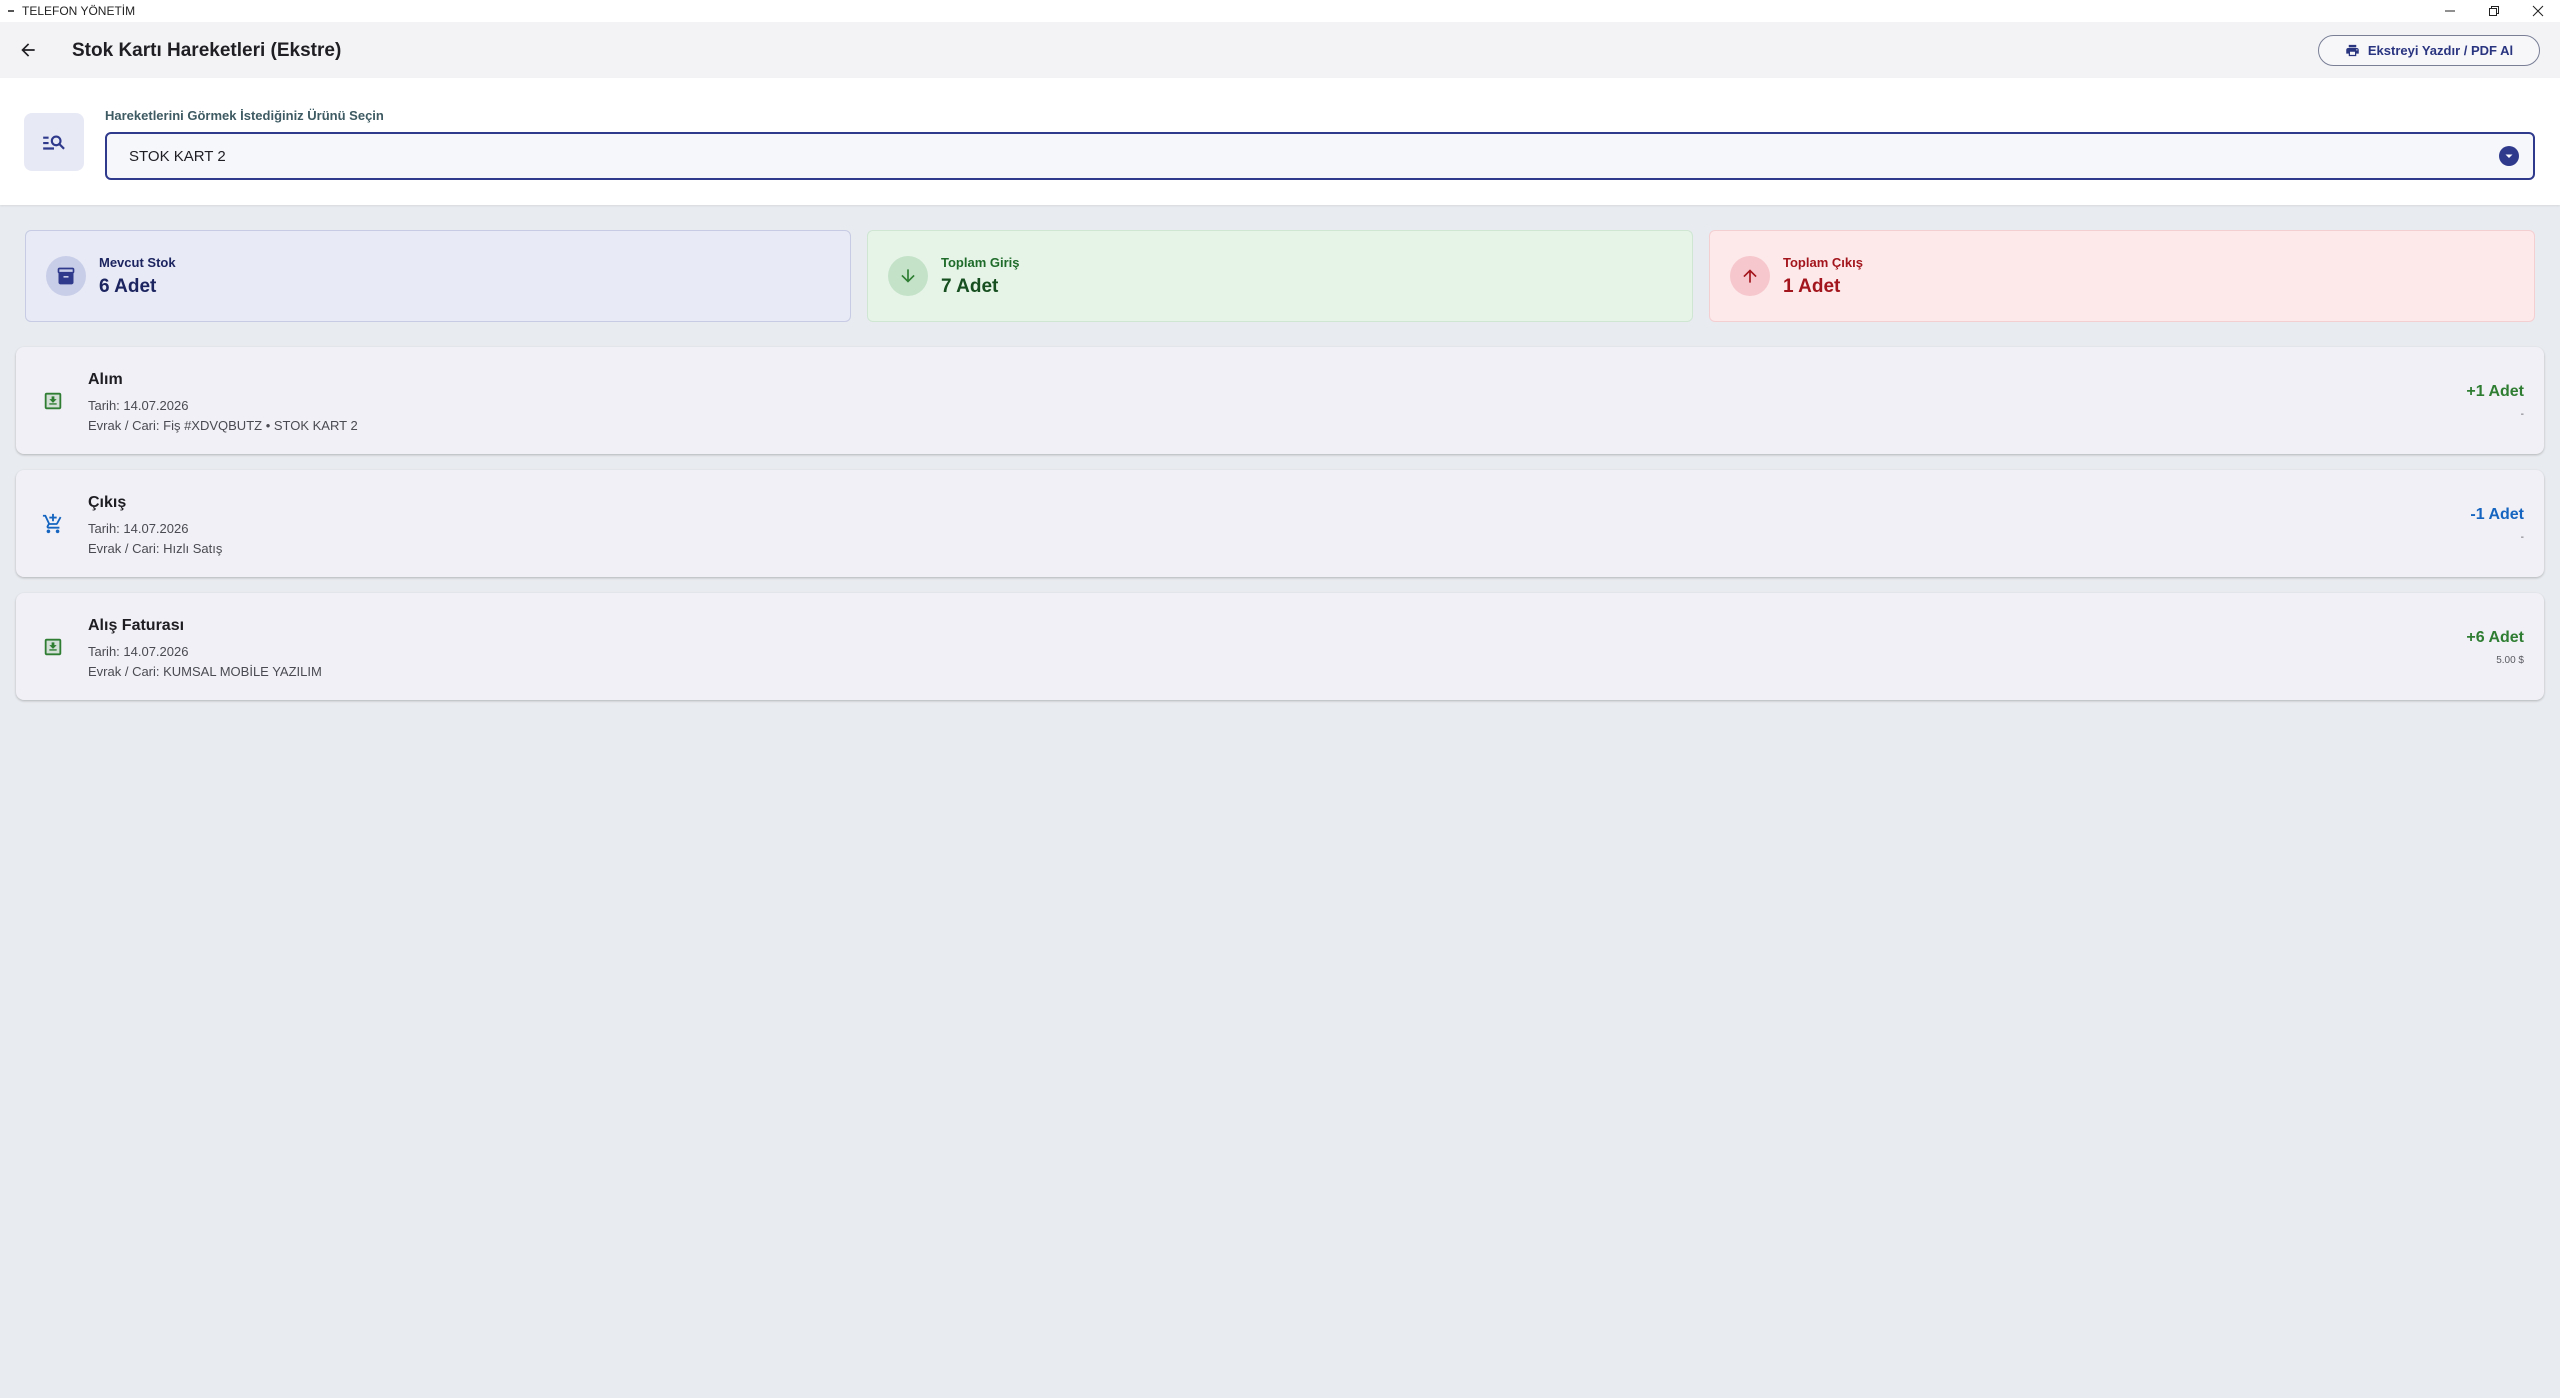 The width and height of the screenshot is (2560, 1398). I want to click on close-icon, so click(2538, 11).